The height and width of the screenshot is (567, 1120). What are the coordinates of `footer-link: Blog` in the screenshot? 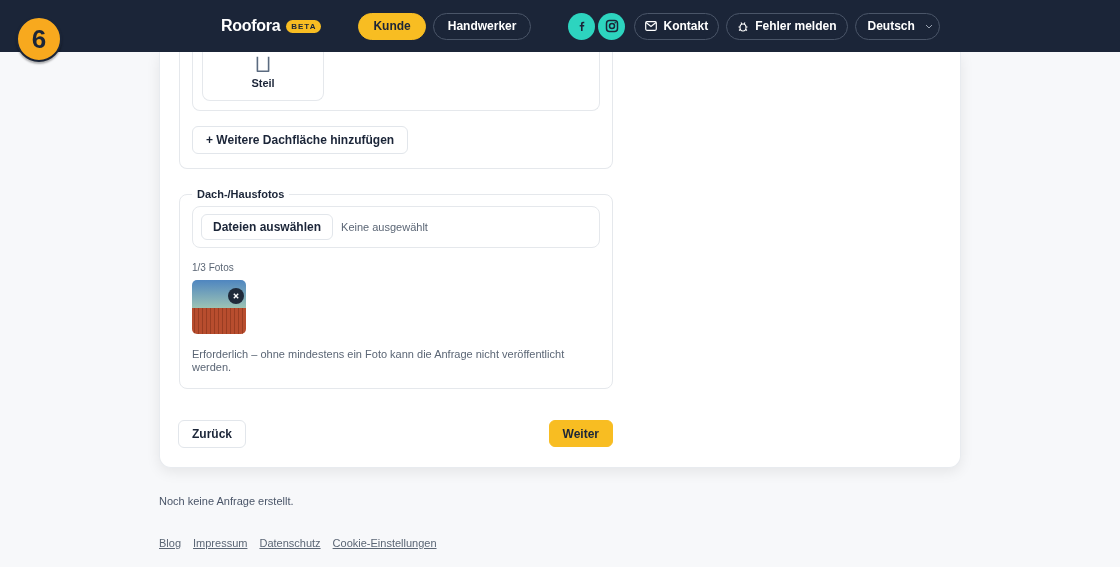 It's located at (170, 543).